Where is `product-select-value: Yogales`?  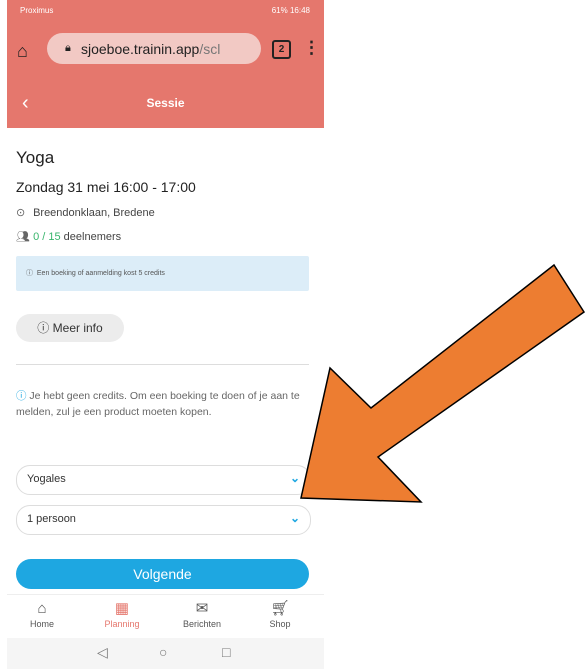
product-select-value: Yogales is located at coordinates (46, 479).